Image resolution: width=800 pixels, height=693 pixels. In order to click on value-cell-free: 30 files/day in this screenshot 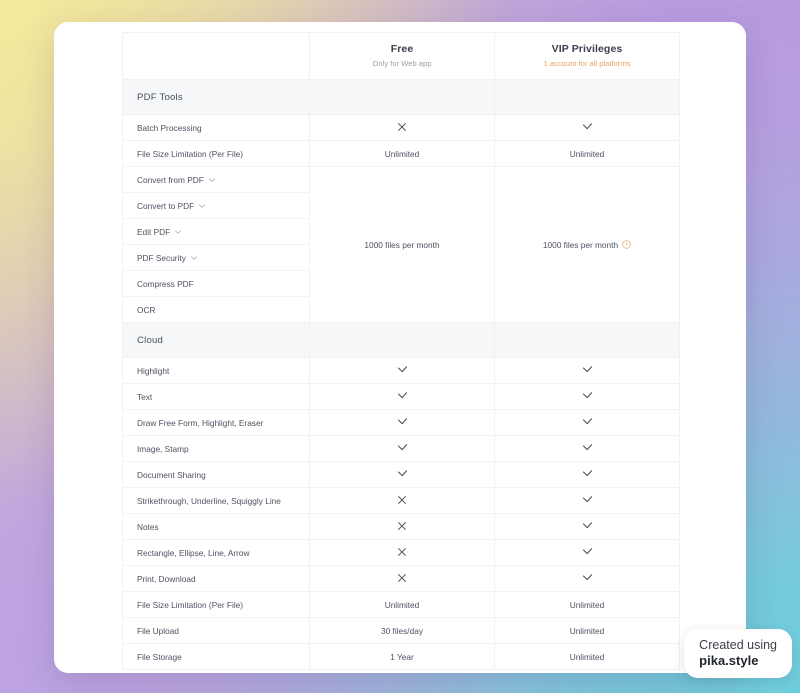, I will do `click(402, 631)`.